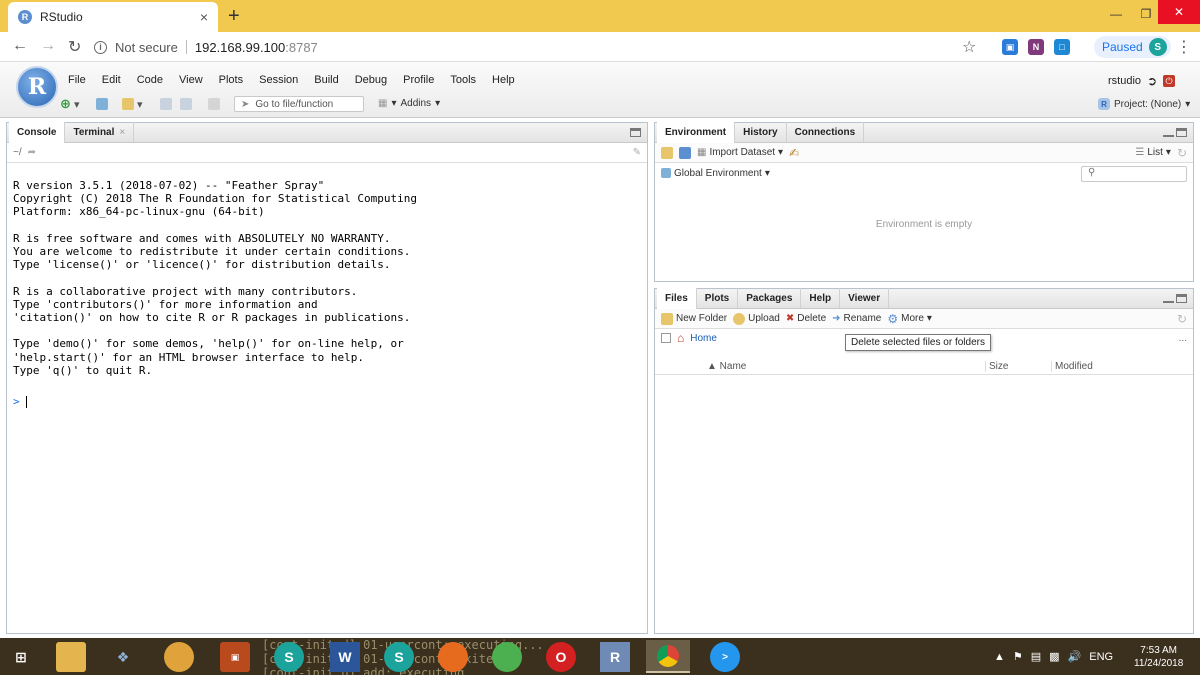 The height and width of the screenshot is (675, 1200). What do you see at coordinates (1132, 47) in the screenshot?
I see `profile-paused-button: Paused S` at bounding box center [1132, 47].